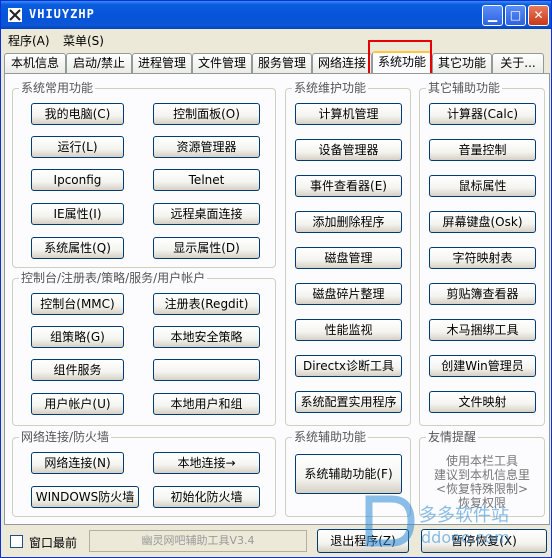 The image size is (552, 558). Describe the element at coordinates (348, 114) in the screenshot. I see `computer-management-button: 计算机管理` at that location.